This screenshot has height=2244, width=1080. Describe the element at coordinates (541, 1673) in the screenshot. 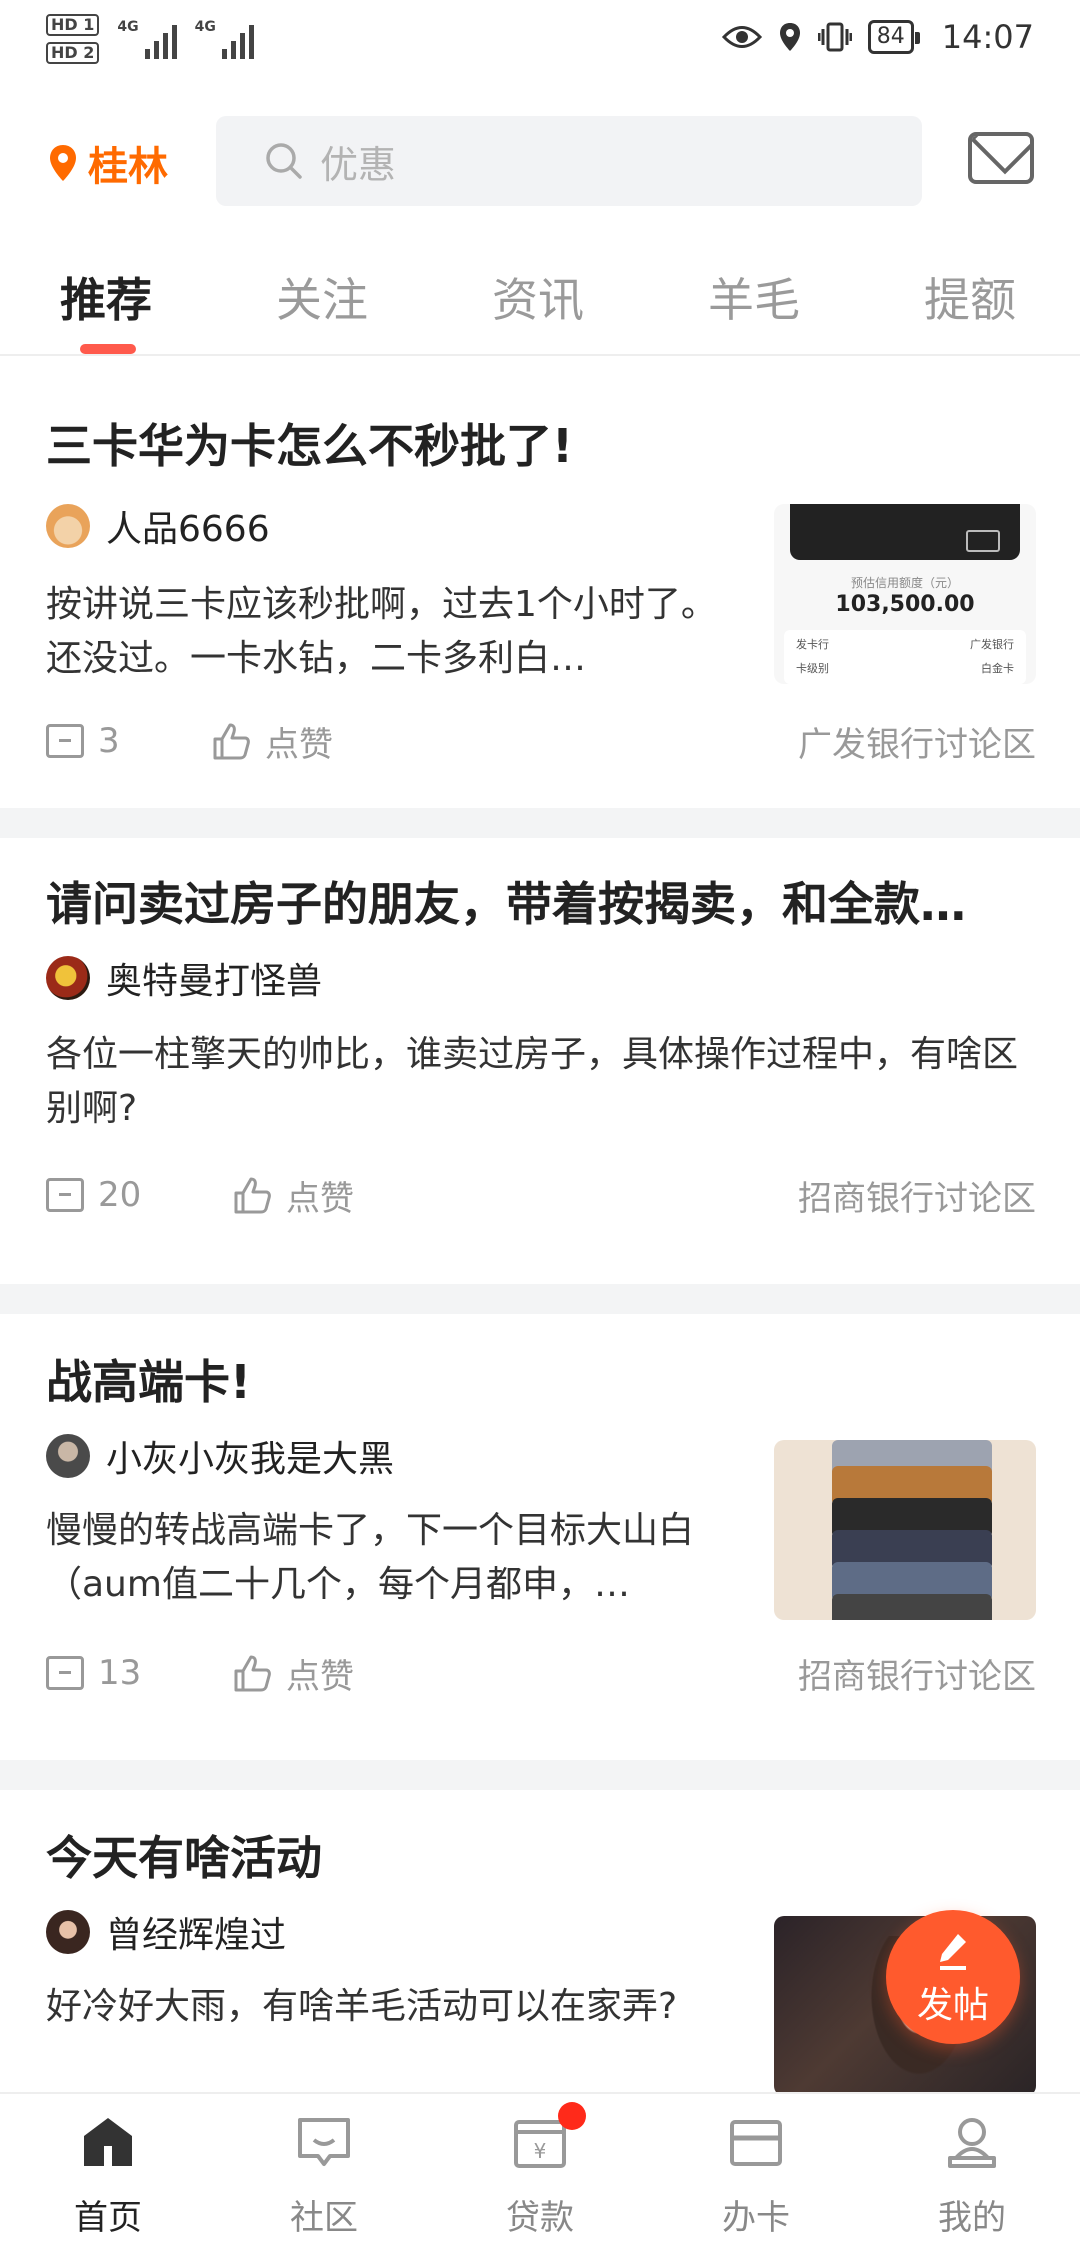

I see `post-meta: 13 点赞 招商银行讨论区` at that location.